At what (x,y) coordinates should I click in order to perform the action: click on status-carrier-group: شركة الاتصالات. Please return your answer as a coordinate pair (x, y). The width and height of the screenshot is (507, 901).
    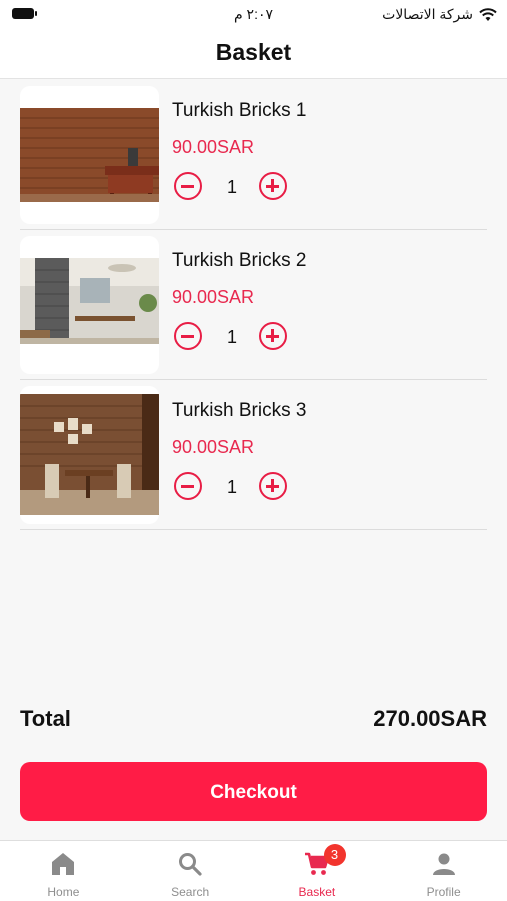
    Looking at the image, I should click on (439, 14).